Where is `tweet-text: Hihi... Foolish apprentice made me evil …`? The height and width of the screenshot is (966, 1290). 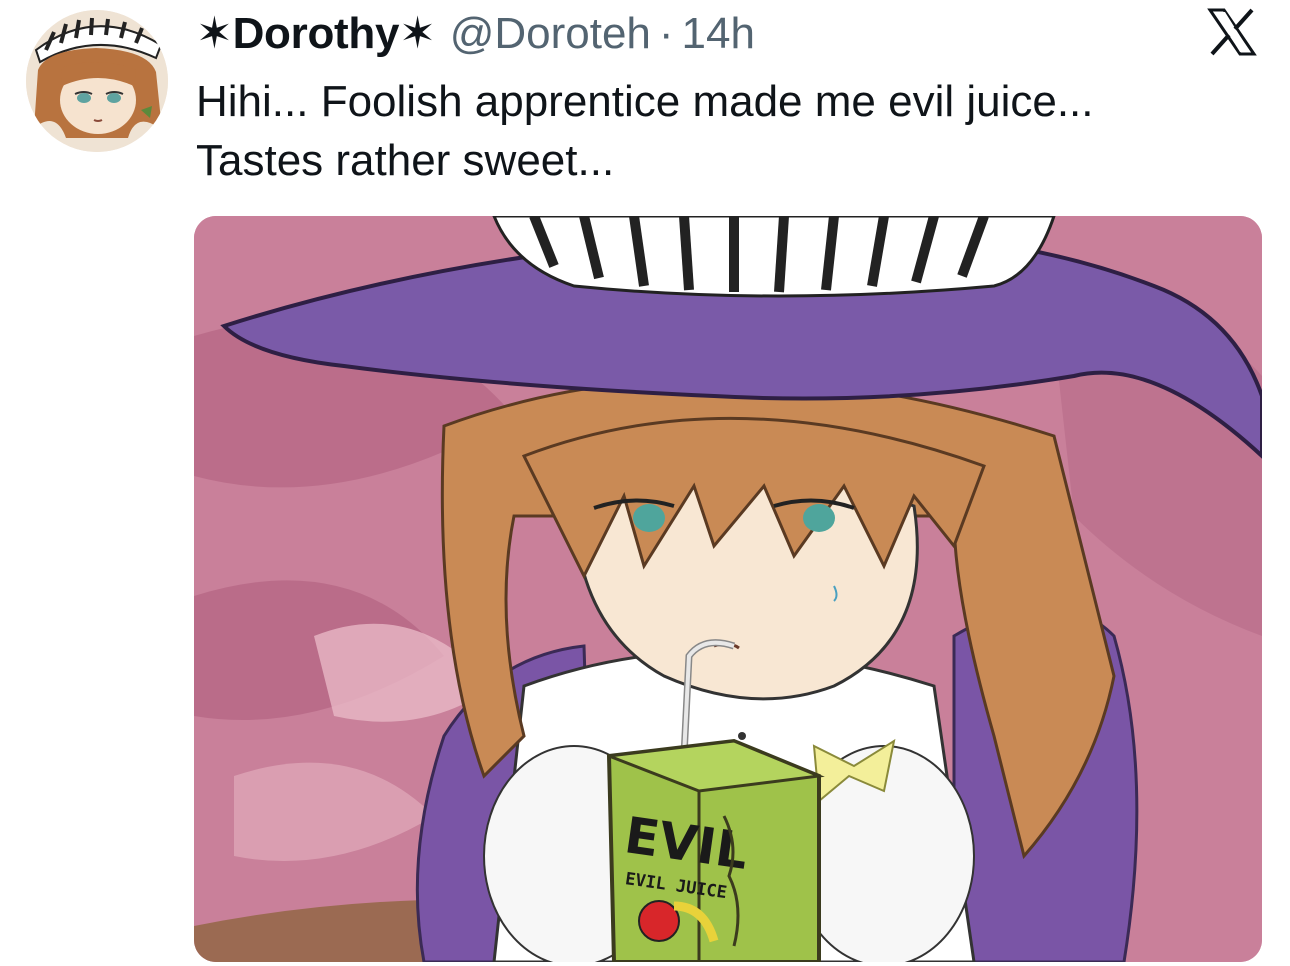 tweet-text: Hihi... Foolish apprentice made me evil … is located at coordinates (726, 131).